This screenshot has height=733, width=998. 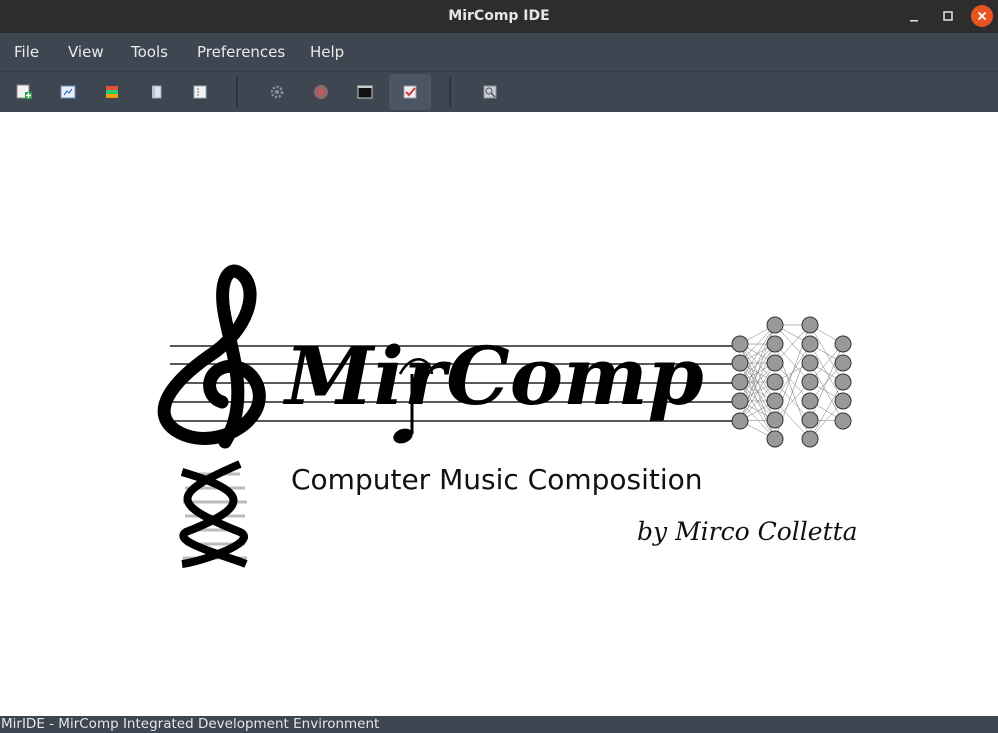 I want to click on logo-author: by Mirco Colletta, so click(x=747, y=531).